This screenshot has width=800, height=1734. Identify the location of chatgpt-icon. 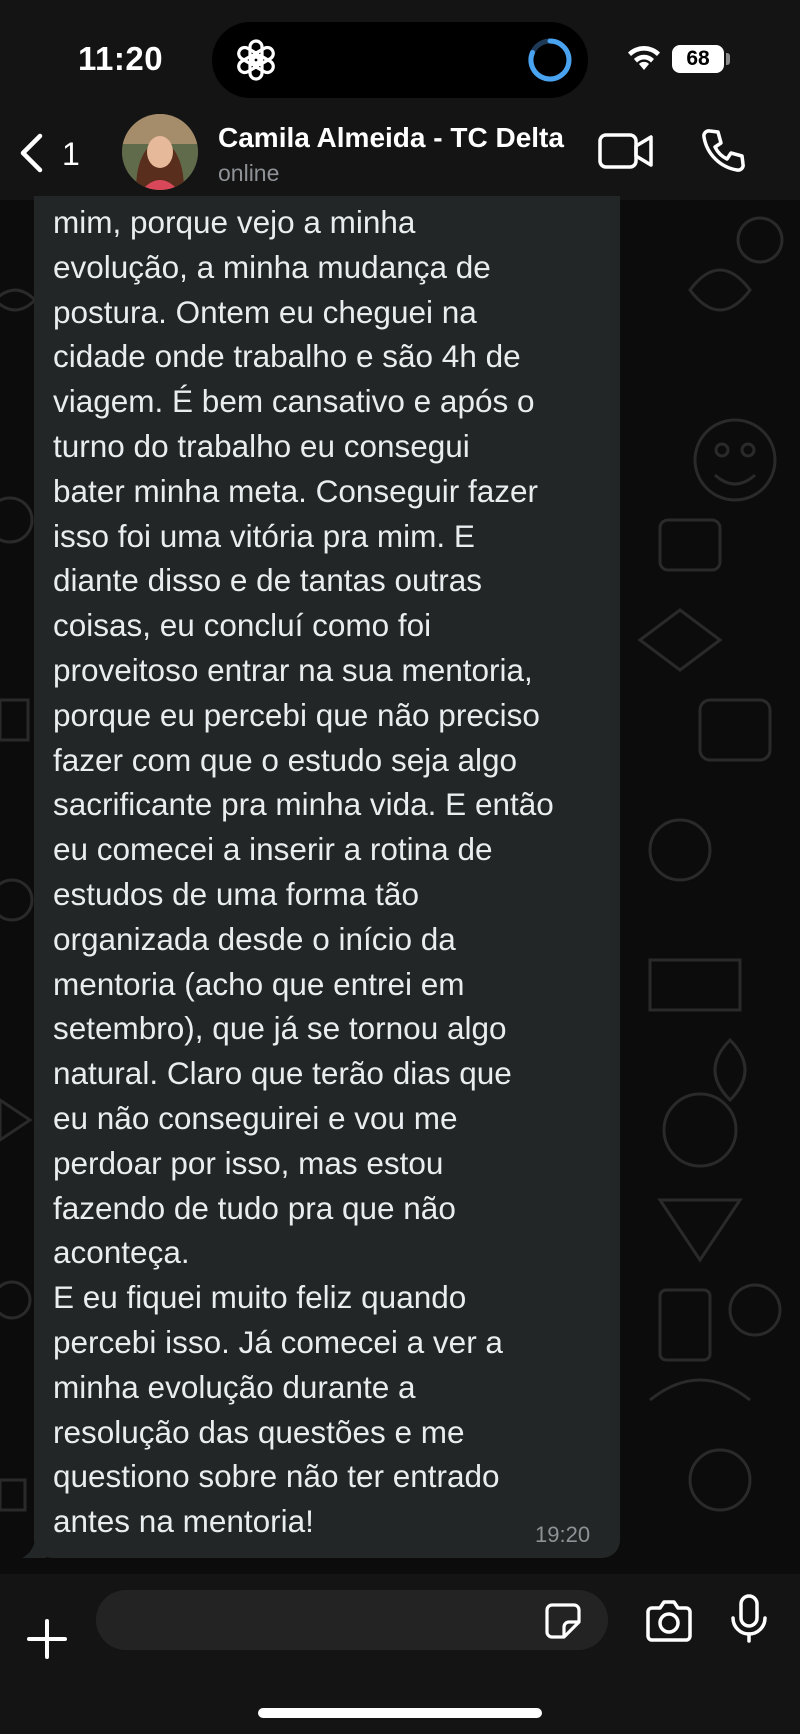
(256, 60).